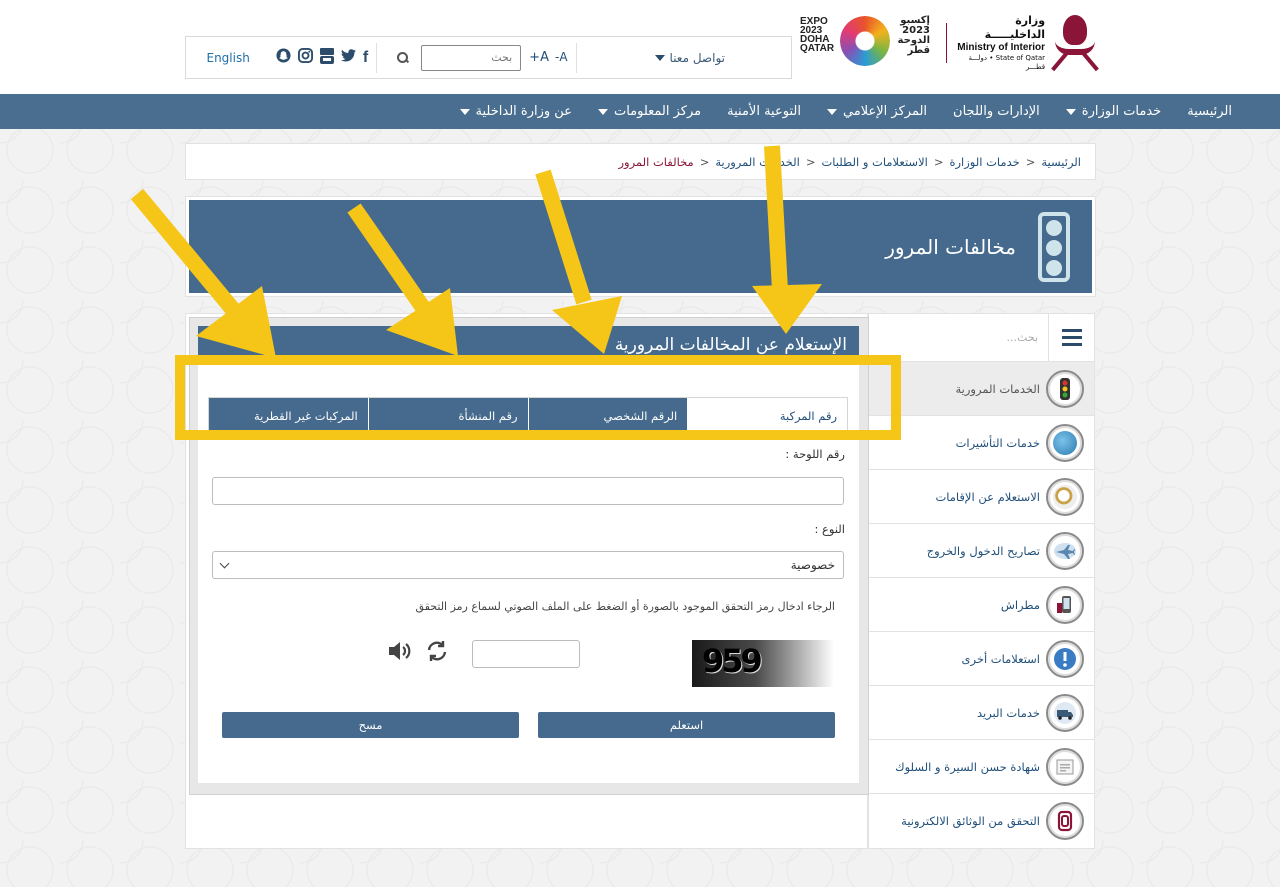 Image resolution: width=1280 pixels, height=887 pixels. Describe the element at coordinates (815, 454) in the screenshot. I see `plate-number-label: رقم اللوحة :` at that location.